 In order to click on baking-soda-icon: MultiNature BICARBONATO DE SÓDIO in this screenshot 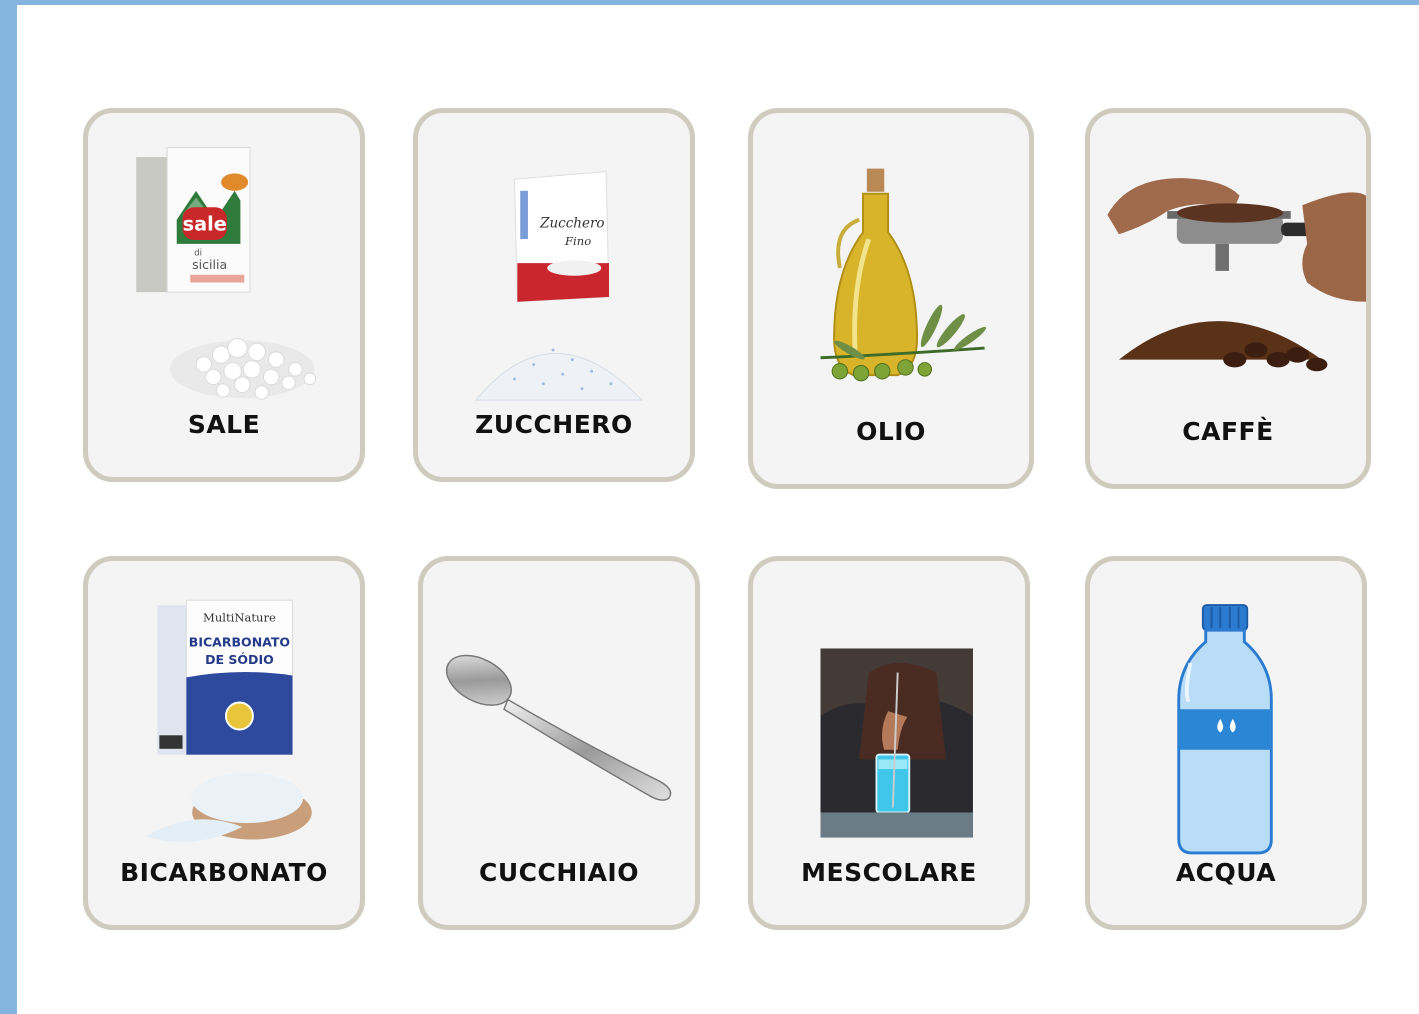, I will do `click(228, 720)`.